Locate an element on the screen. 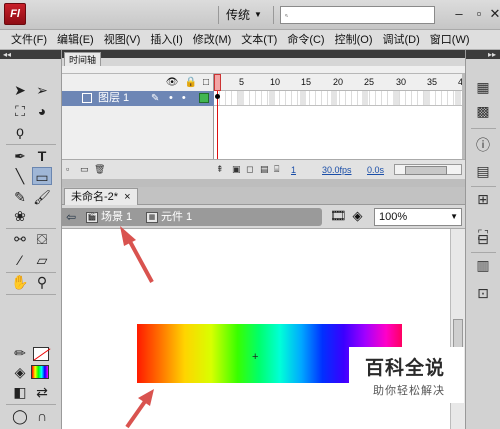 This screenshot has width=500, height=429. onion-skin-icon: ▣ is located at coordinates (236, 169).